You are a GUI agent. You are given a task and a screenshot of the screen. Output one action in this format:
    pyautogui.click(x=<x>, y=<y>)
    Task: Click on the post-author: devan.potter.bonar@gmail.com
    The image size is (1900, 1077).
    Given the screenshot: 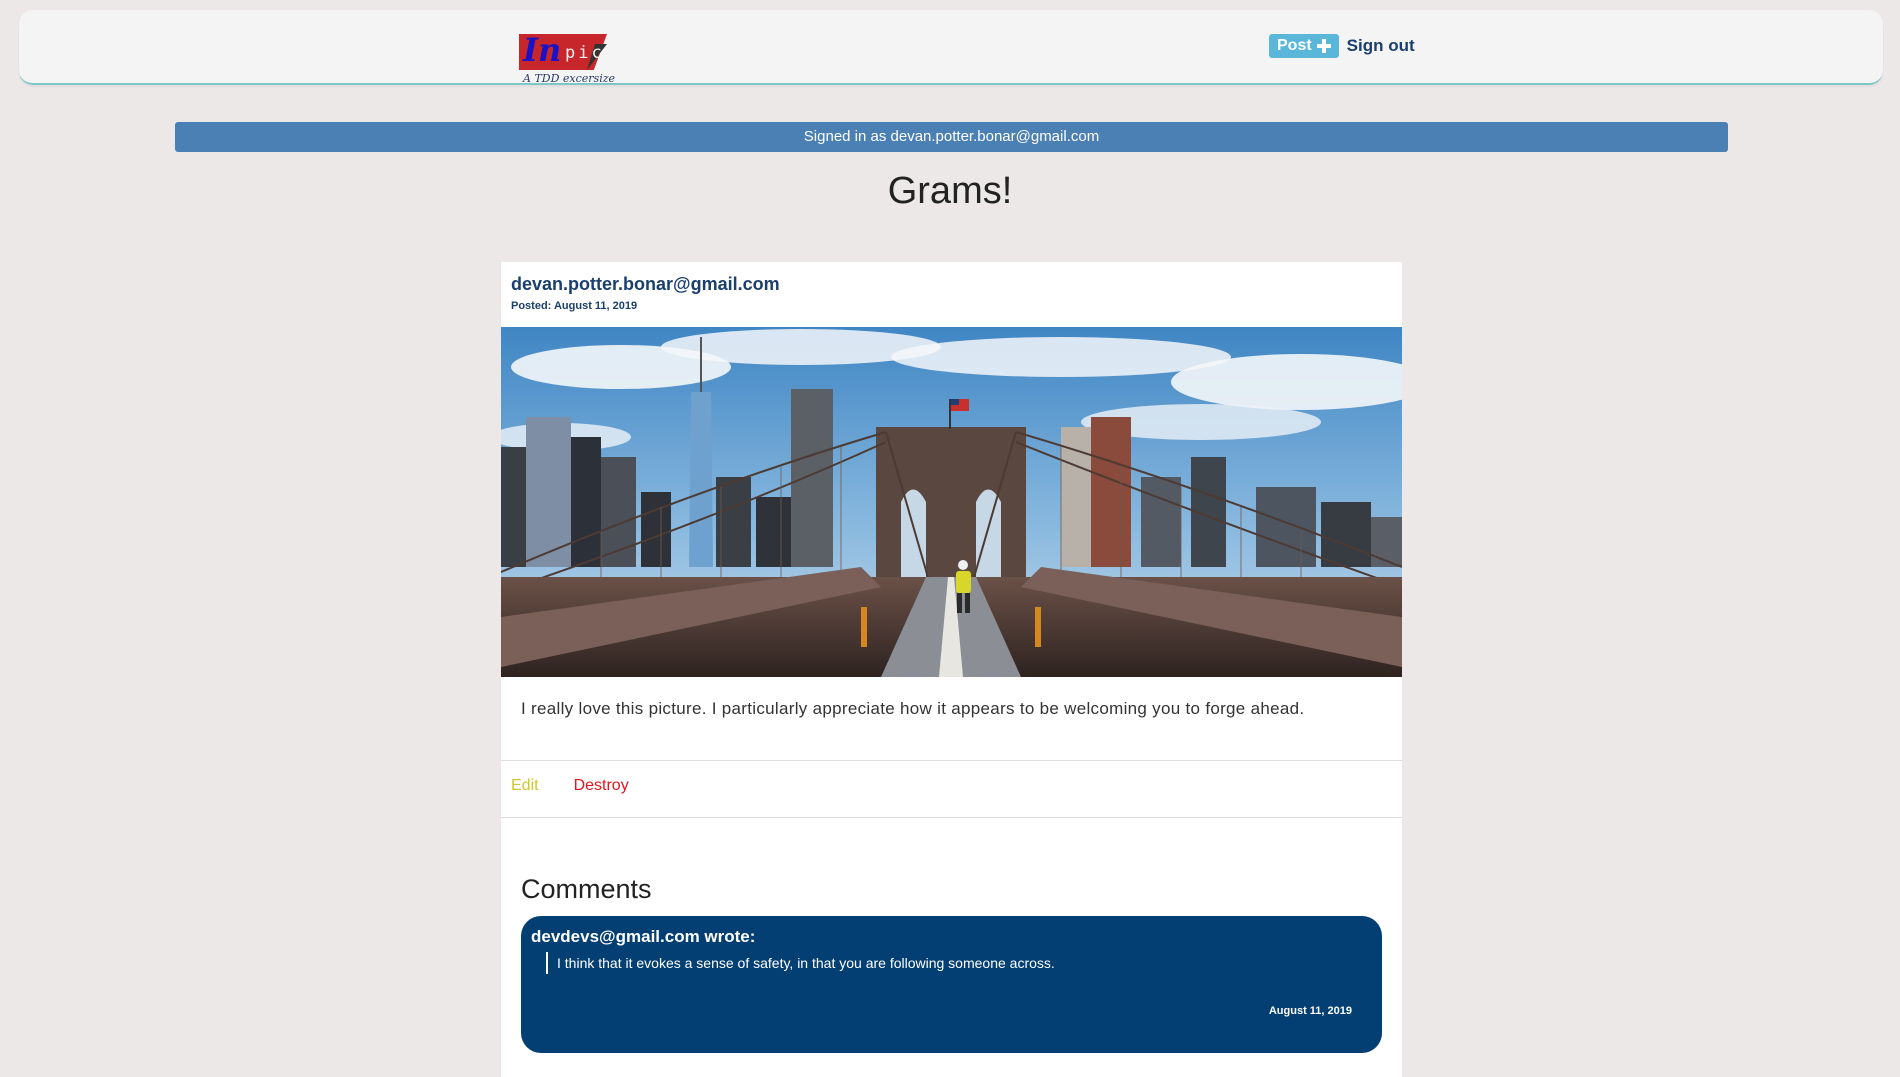 What is the action you would take?
    pyautogui.click(x=645, y=284)
    